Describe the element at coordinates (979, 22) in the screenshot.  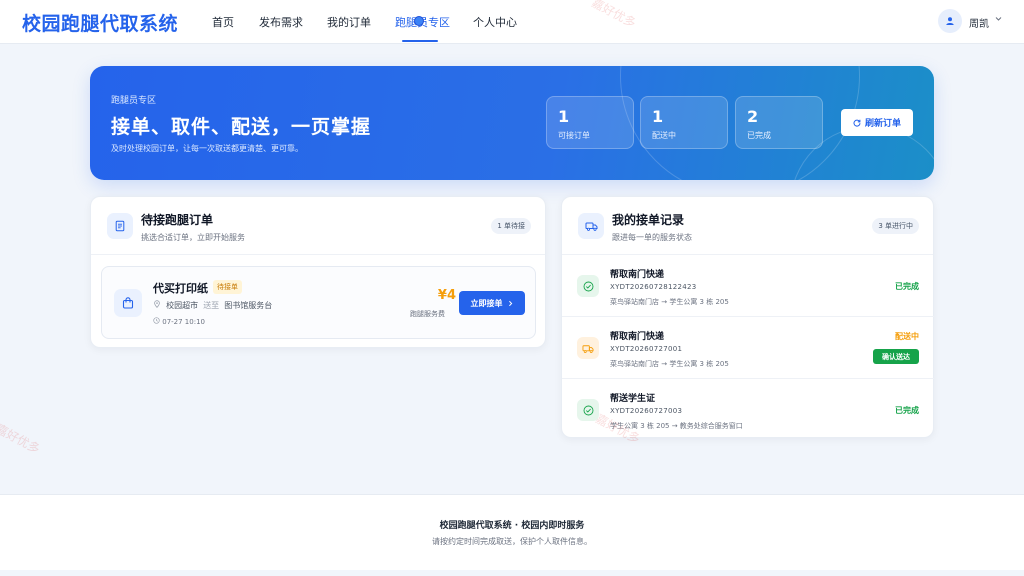
I see `user-name: 周凯` at that location.